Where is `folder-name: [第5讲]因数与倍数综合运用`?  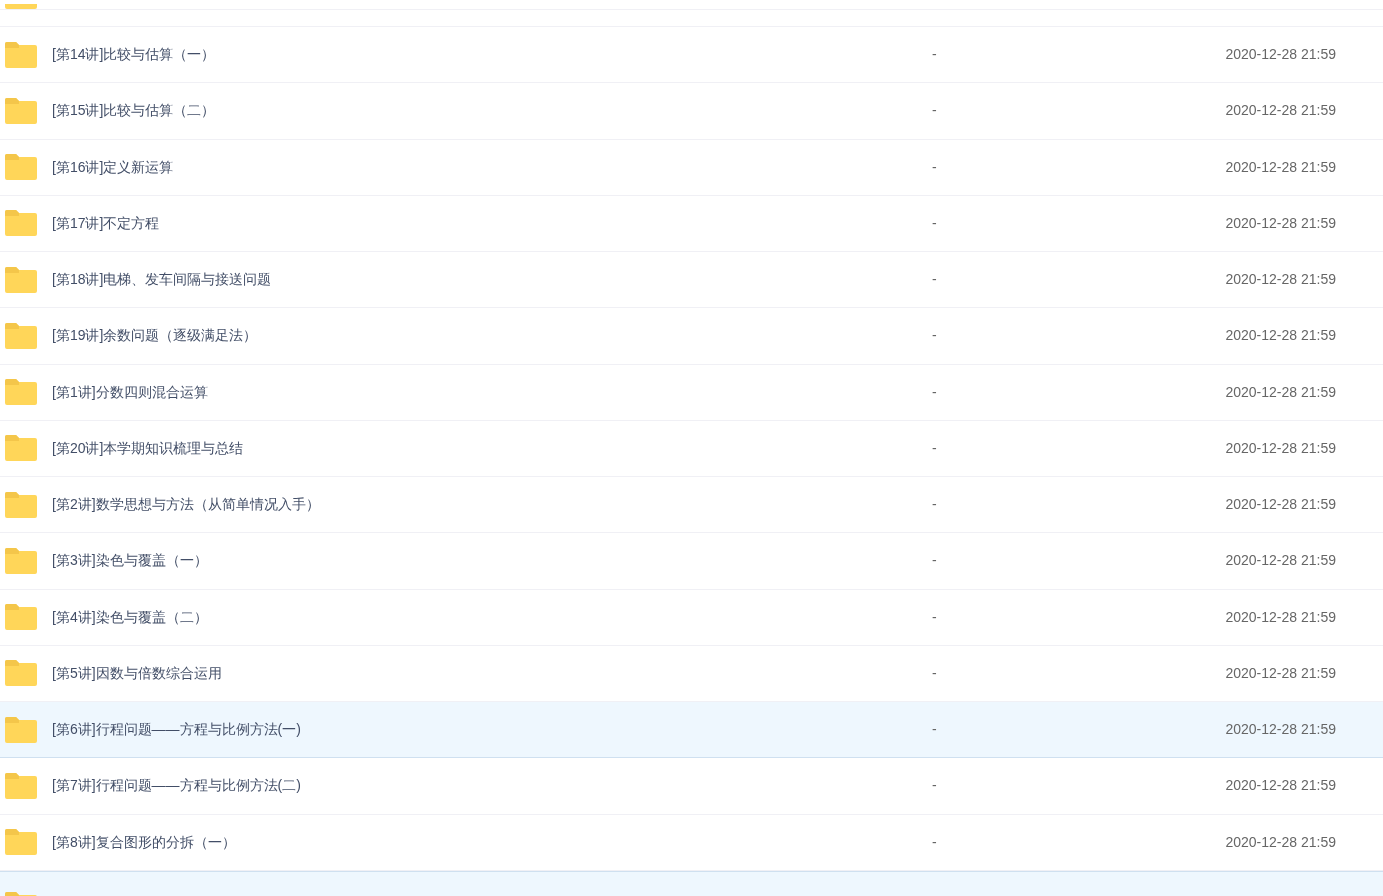
folder-name: [第5讲]因数与倍数综合运用 is located at coordinates (492, 673).